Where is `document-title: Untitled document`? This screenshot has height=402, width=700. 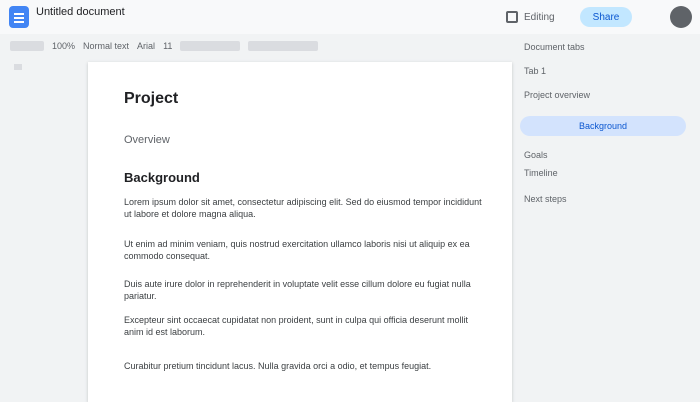
document-title: Untitled document is located at coordinates (80, 12).